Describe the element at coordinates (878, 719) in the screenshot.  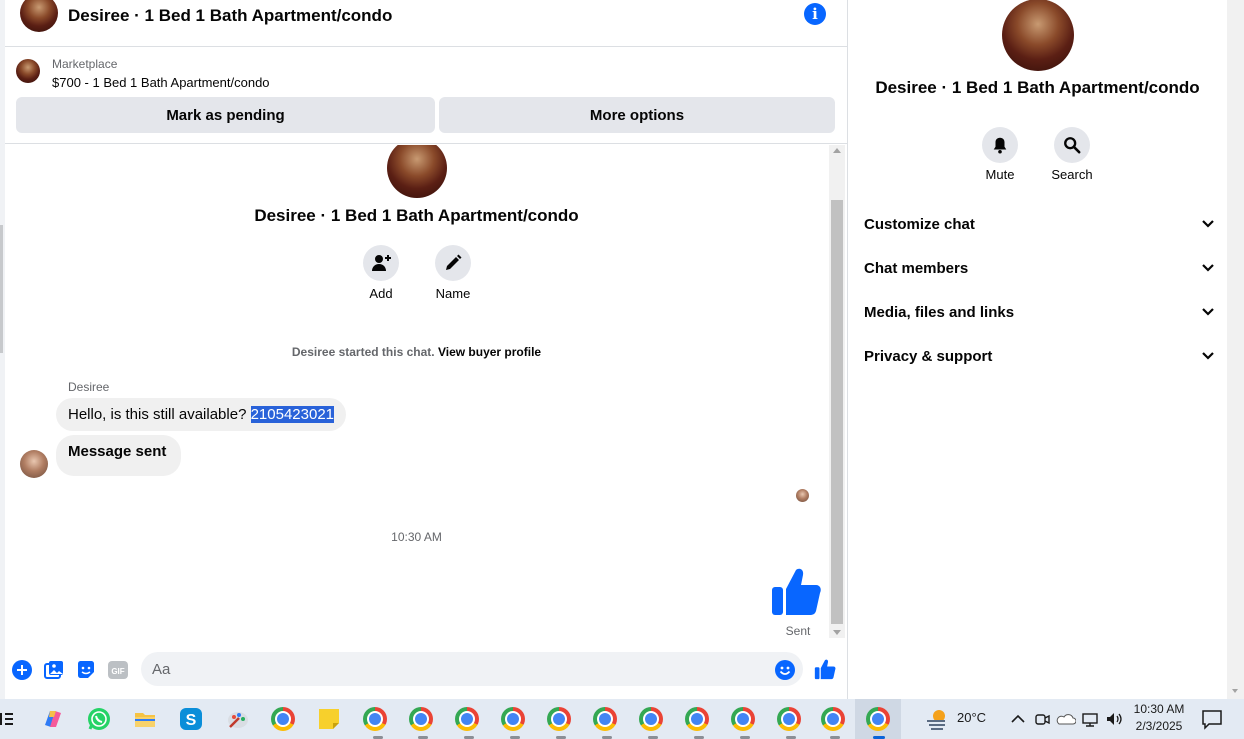
I see `chrome-active-window-icon` at that location.